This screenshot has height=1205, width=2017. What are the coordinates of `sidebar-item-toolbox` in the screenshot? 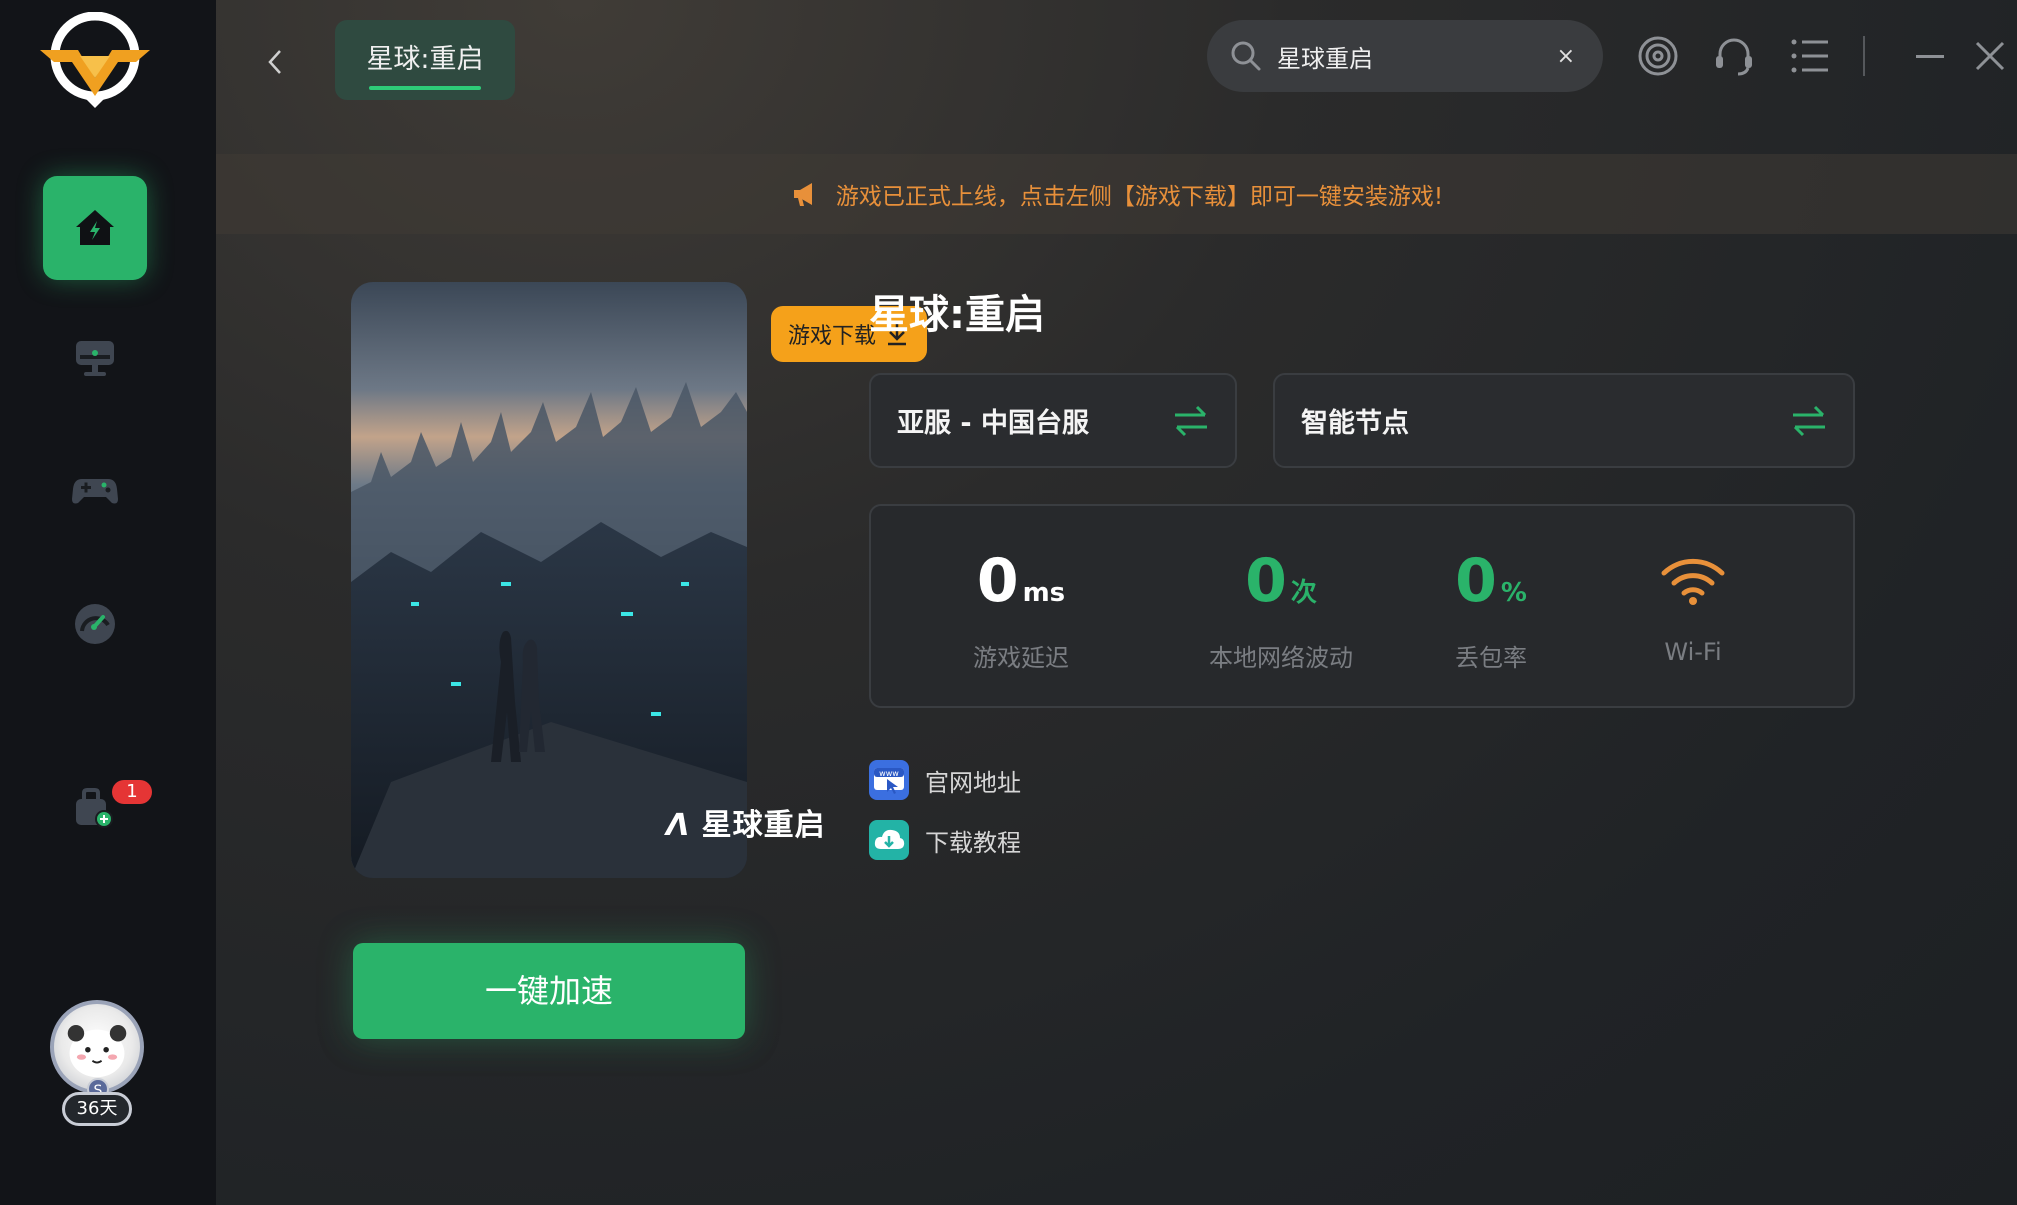 It's located at (95, 808).